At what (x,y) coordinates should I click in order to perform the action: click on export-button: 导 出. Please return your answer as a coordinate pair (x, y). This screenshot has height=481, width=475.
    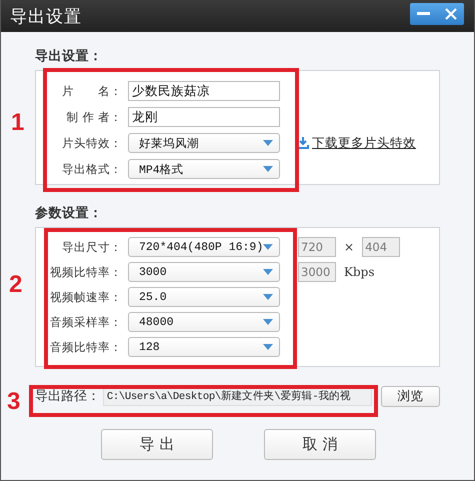
    Looking at the image, I should click on (157, 444).